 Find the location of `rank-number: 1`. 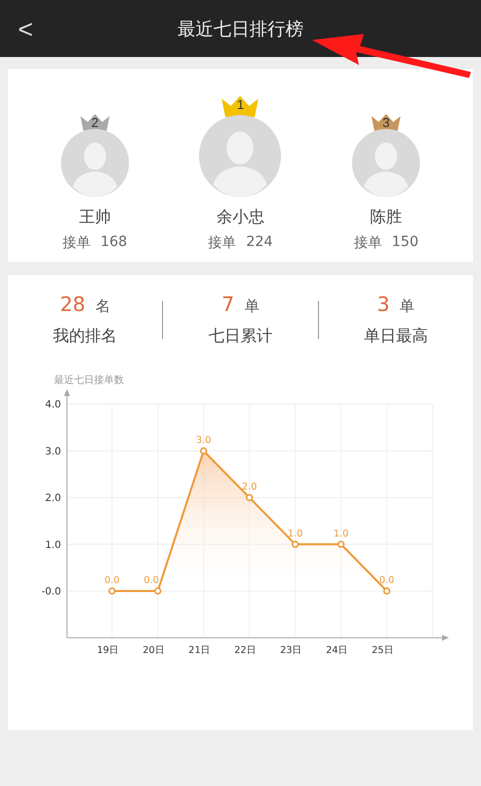

rank-number: 1 is located at coordinates (240, 104).